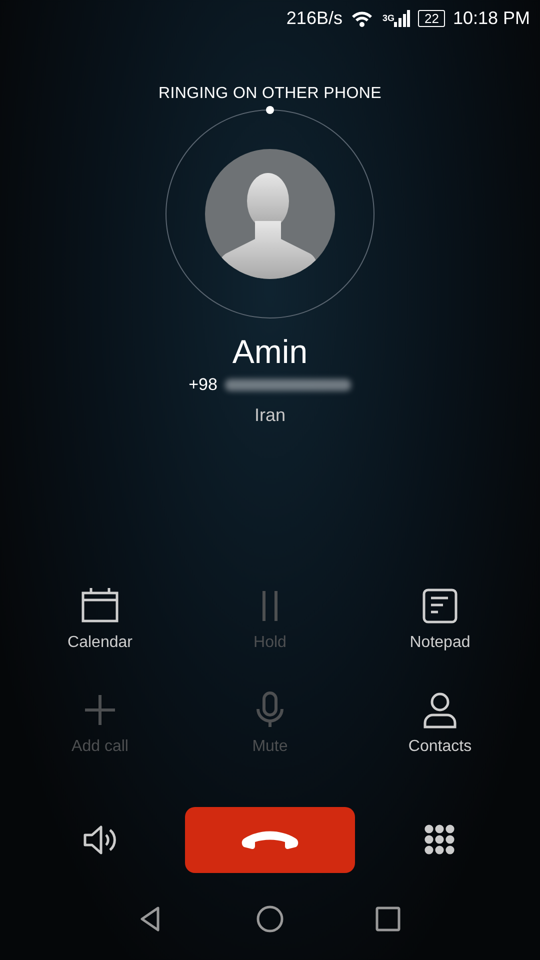 The width and height of the screenshot is (540, 960). Describe the element at coordinates (402, 18) in the screenshot. I see `signal-icon` at that location.